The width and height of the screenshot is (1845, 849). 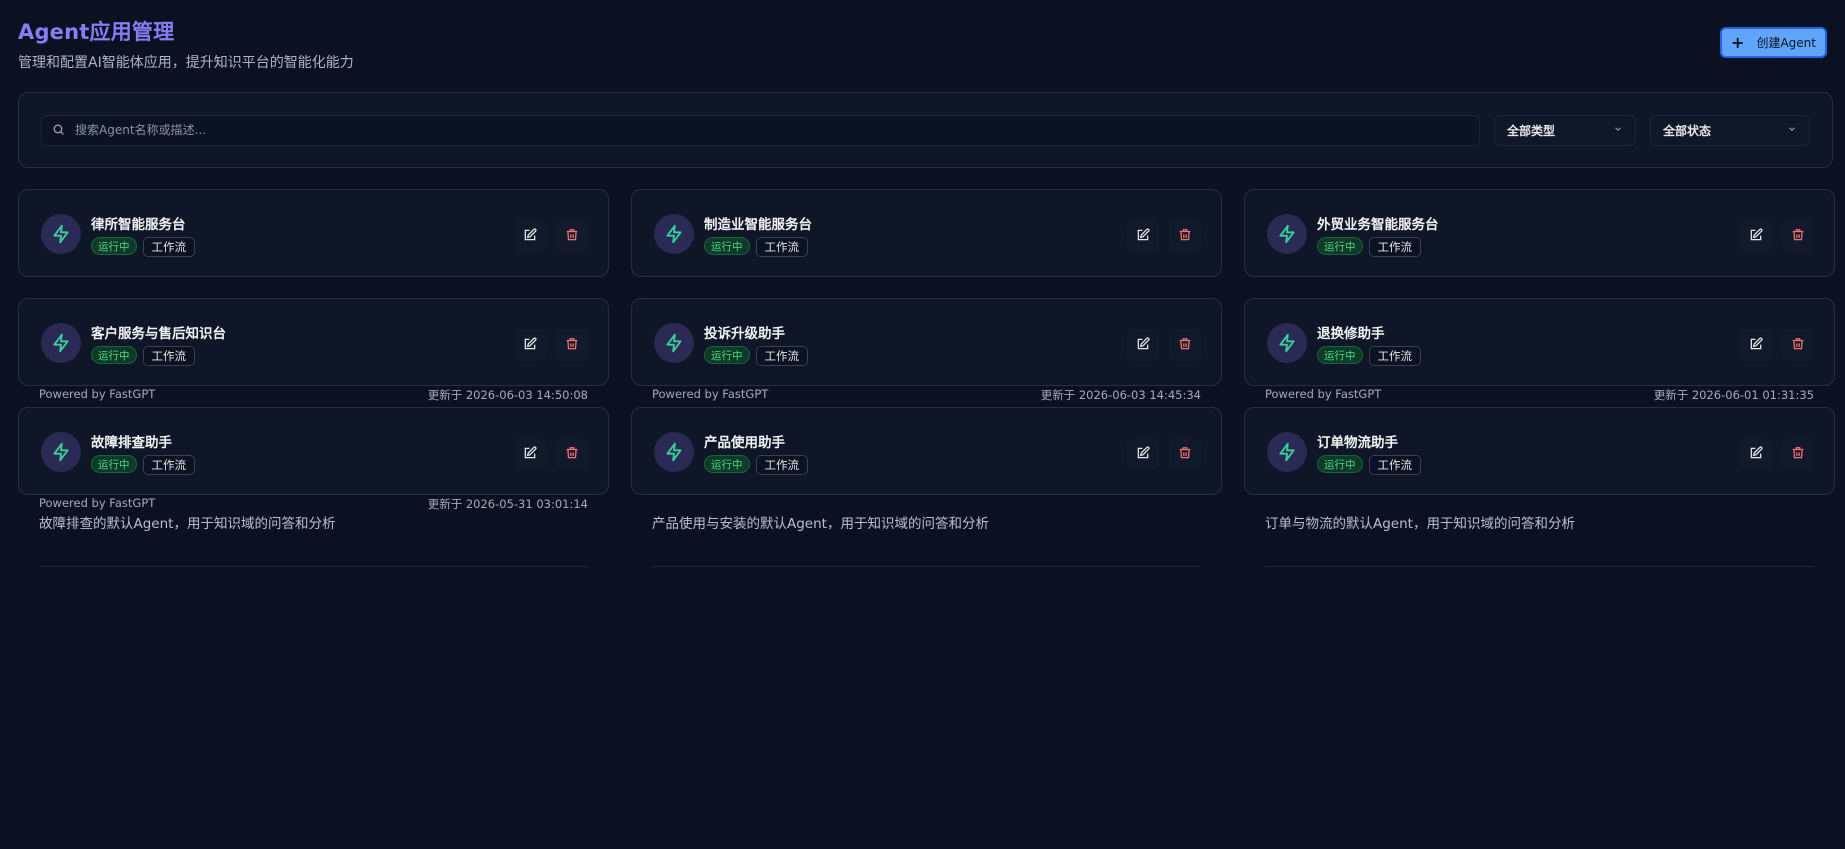 What do you see at coordinates (744, 334) in the screenshot?
I see `agent-name: 投诉升级助手` at bounding box center [744, 334].